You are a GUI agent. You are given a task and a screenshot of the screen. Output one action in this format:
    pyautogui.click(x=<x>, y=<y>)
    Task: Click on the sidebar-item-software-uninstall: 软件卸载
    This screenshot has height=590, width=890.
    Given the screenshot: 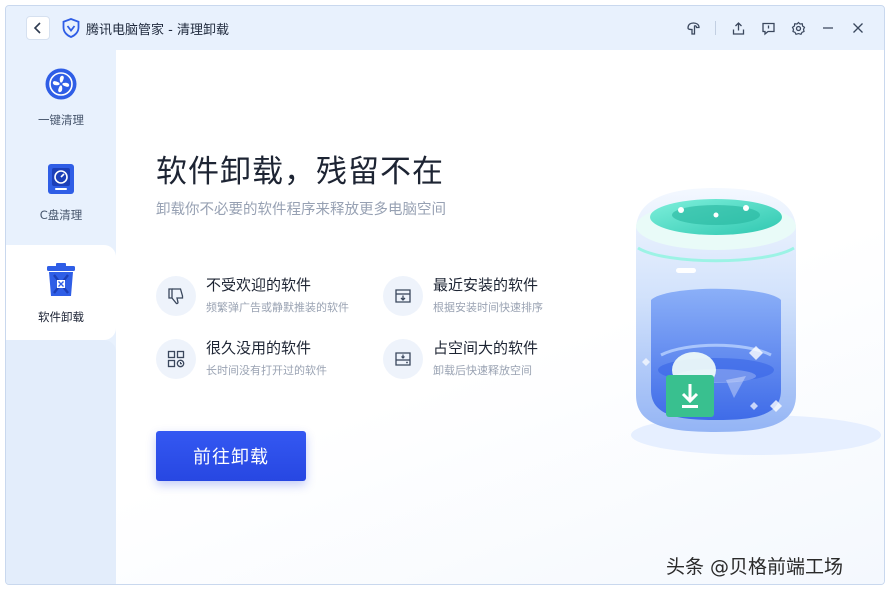 What is the action you would take?
    pyautogui.click(x=61, y=292)
    